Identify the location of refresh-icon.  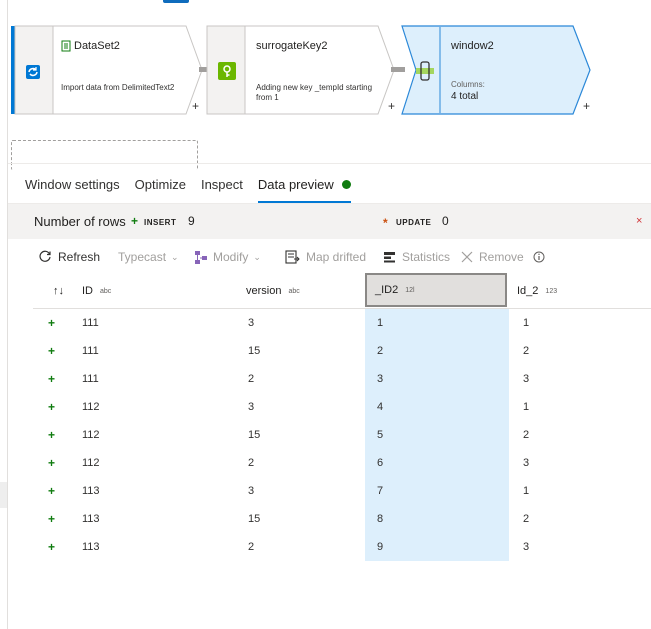
(45, 256).